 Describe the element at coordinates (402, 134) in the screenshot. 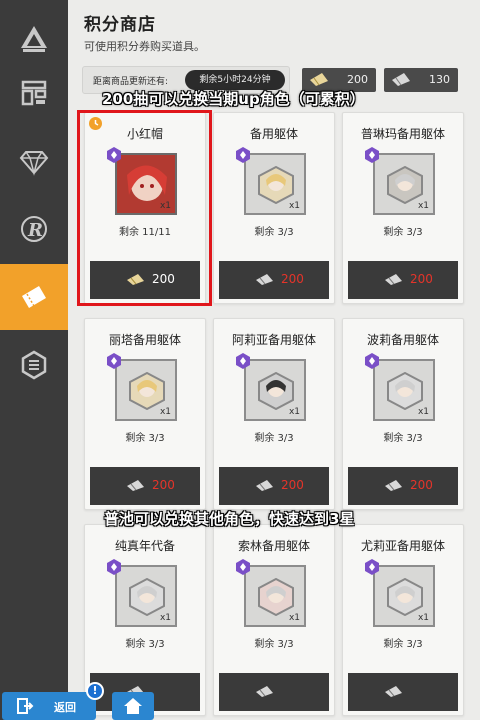

I see `item-name: 普琳玛备用躯体` at that location.